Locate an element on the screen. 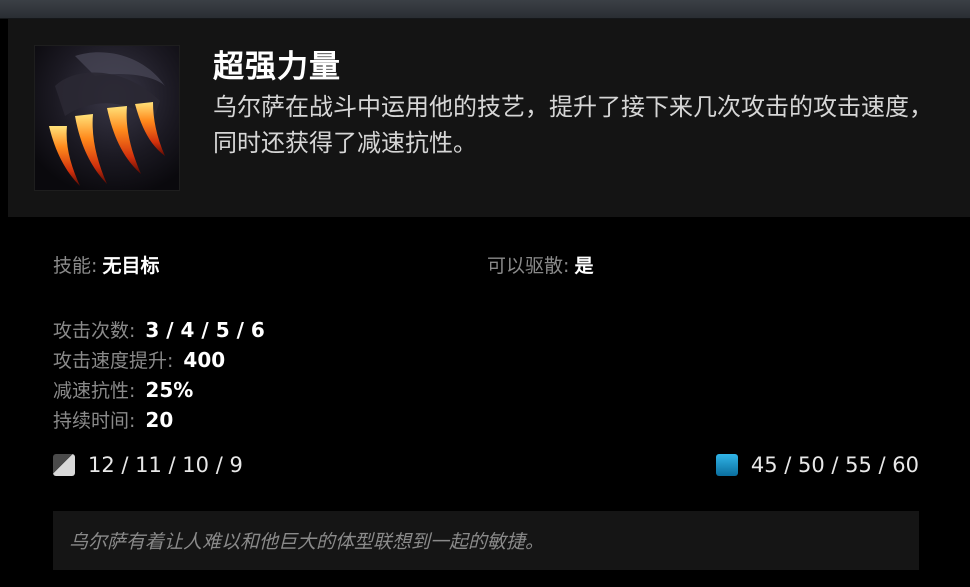 This screenshot has height=587, width=970. mana-cost-value: 45 / 50 / 55 / 60 is located at coordinates (834, 465).